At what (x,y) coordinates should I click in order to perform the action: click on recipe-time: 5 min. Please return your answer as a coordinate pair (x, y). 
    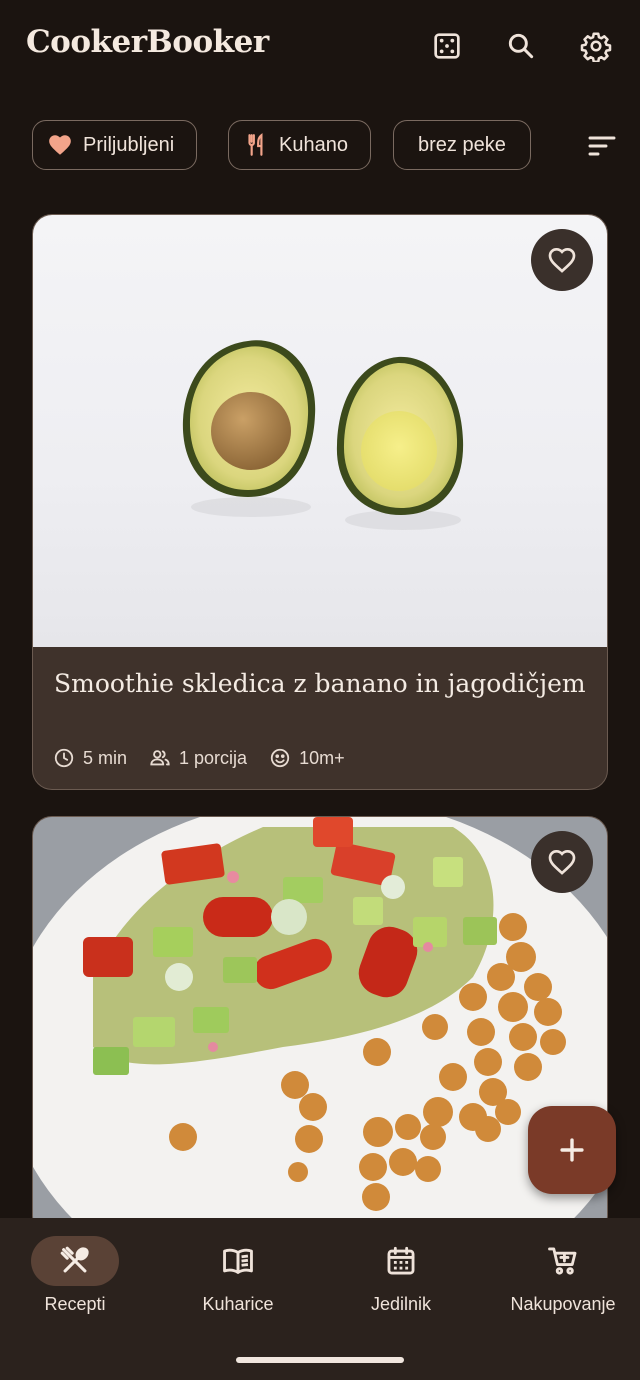
    Looking at the image, I should click on (90, 758).